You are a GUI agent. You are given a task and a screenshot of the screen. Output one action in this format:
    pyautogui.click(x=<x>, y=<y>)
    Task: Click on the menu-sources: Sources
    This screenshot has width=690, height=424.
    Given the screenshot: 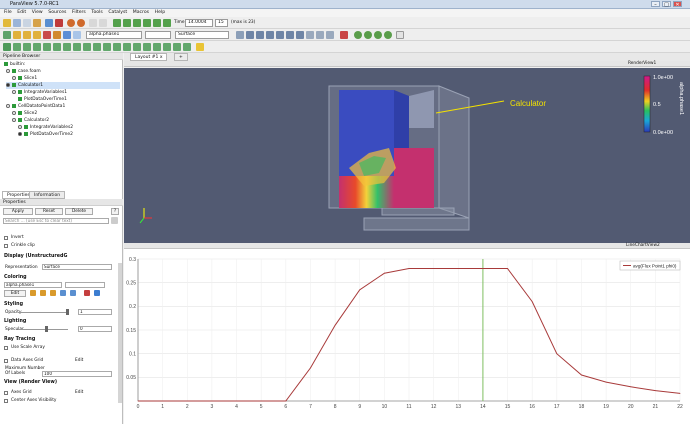 What is the action you would take?
    pyautogui.click(x=57, y=12)
    